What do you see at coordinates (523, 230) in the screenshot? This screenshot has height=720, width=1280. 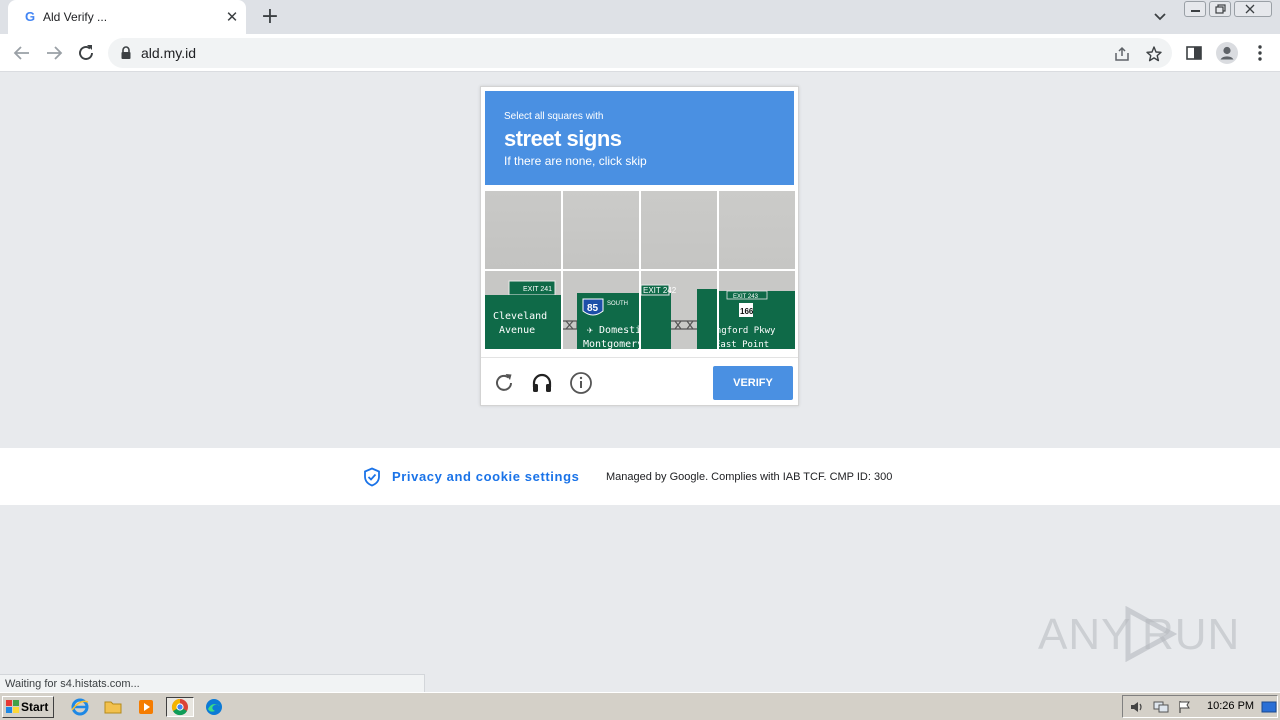 I see `captcha-tile-r1c1` at bounding box center [523, 230].